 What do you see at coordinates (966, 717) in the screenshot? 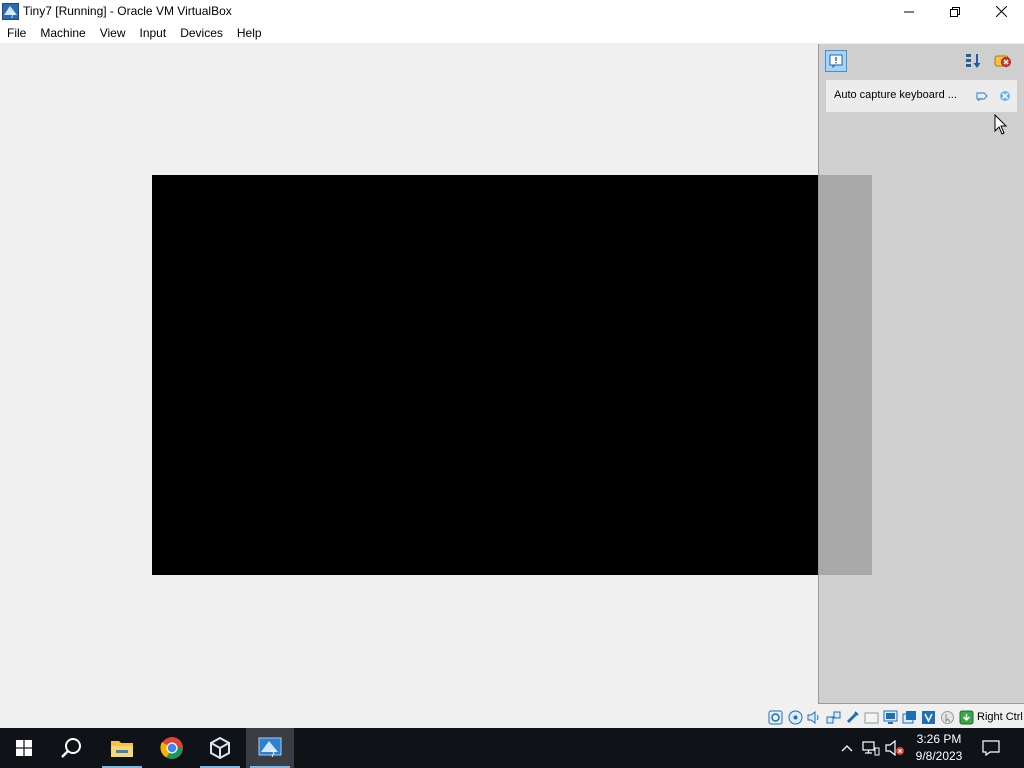
I see `keyboard-capture-icon` at bounding box center [966, 717].